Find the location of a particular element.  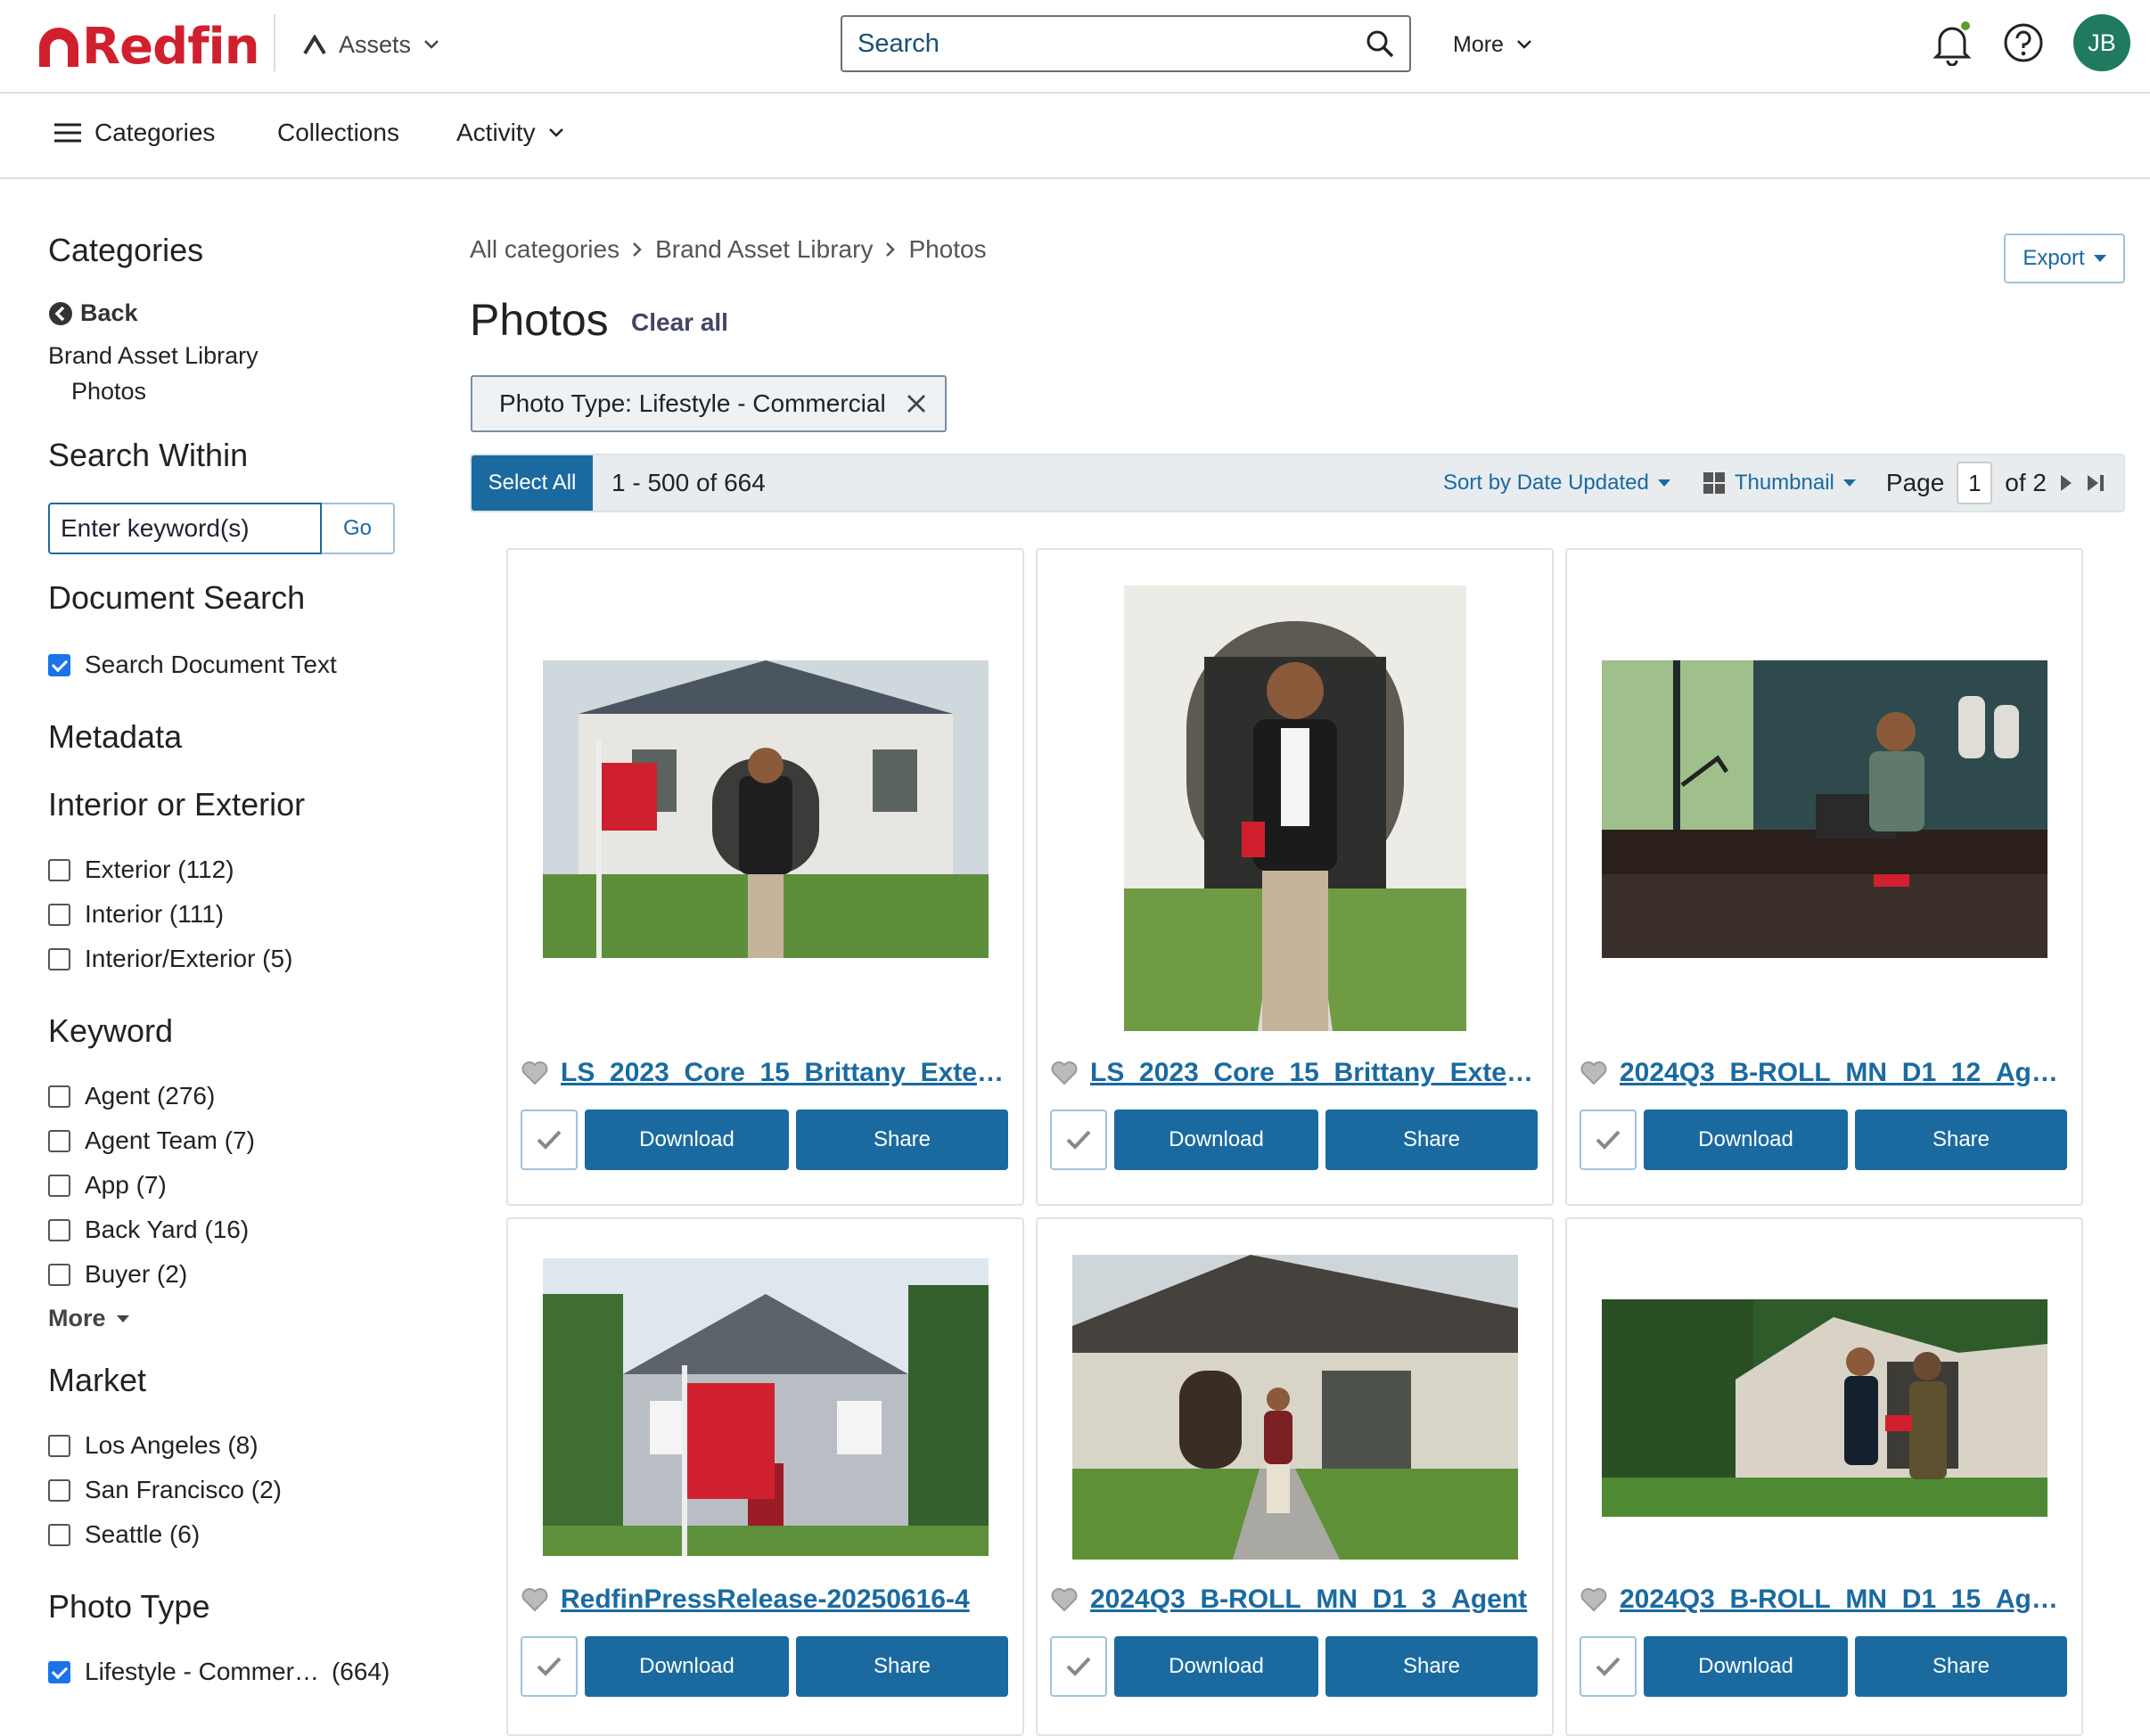

nav-collections: Collections is located at coordinates (338, 133).